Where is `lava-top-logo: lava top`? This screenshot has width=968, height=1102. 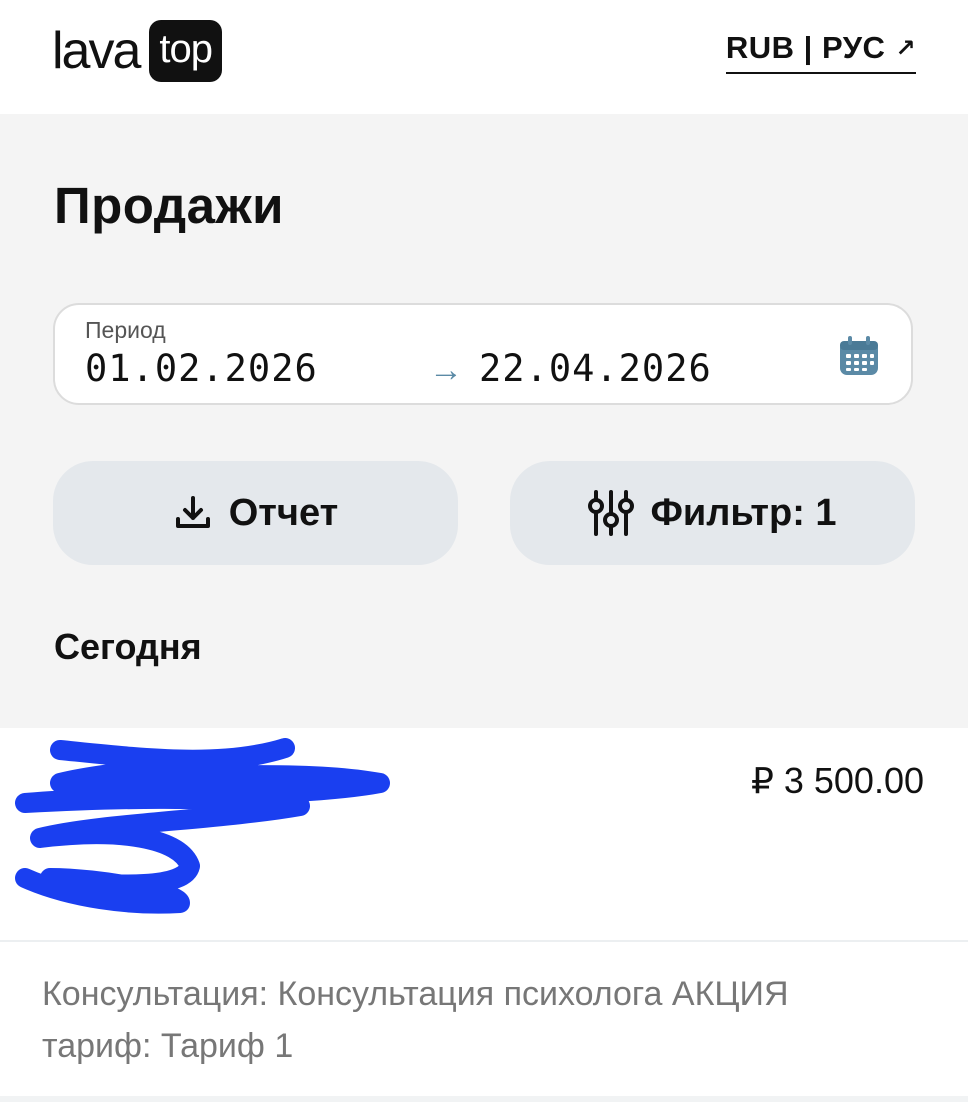 lava-top-logo: lava top is located at coordinates (137, 51).